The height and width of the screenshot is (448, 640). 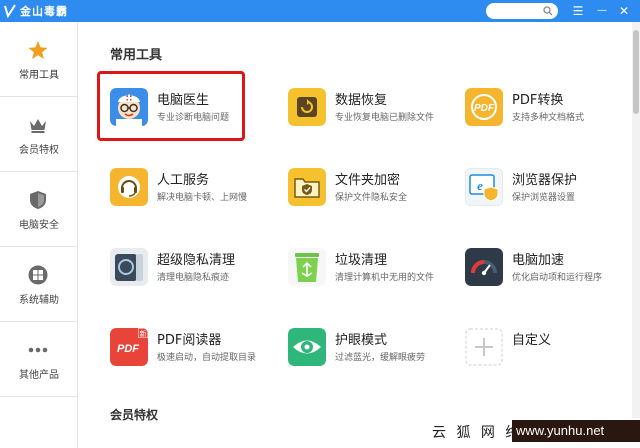 I want to click on folder-lock-icon, so click(x=307, y=187).